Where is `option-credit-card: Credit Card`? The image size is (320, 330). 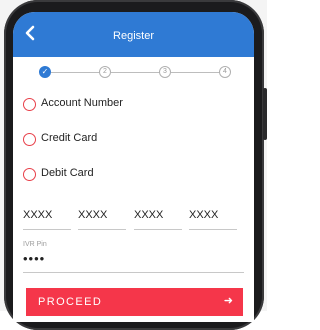
option-credit-card: Credit Card is located at coordinates (123, 140).